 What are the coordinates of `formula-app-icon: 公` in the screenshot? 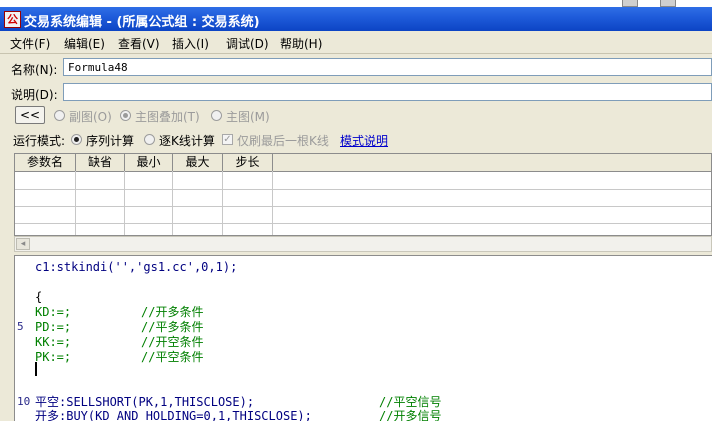 It's located at (12, 19).